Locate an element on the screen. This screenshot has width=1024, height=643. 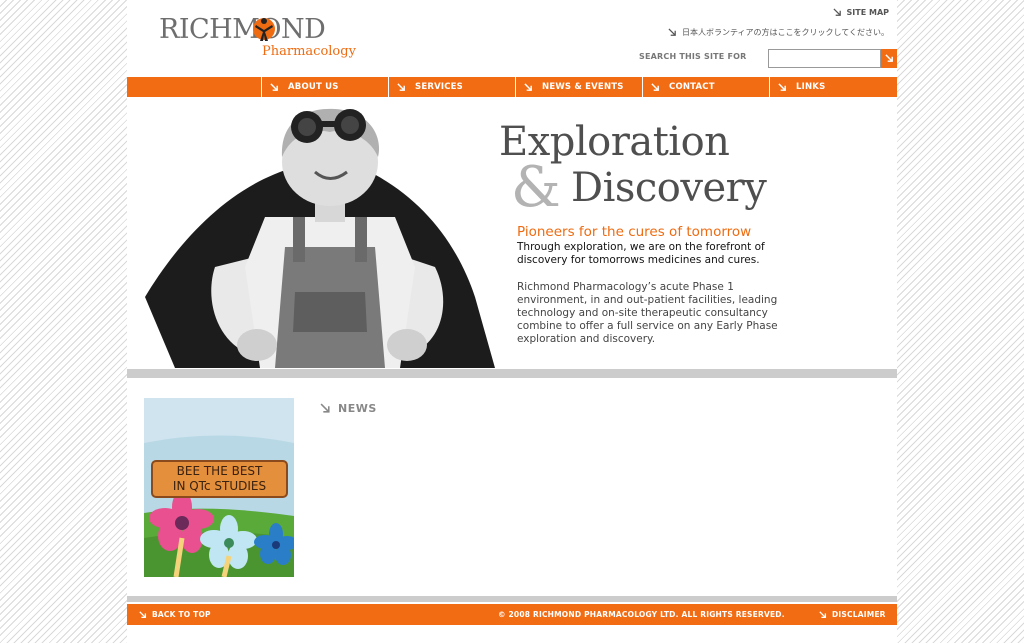
logo-text: RICHMOND is located at coordinates (242, 29).